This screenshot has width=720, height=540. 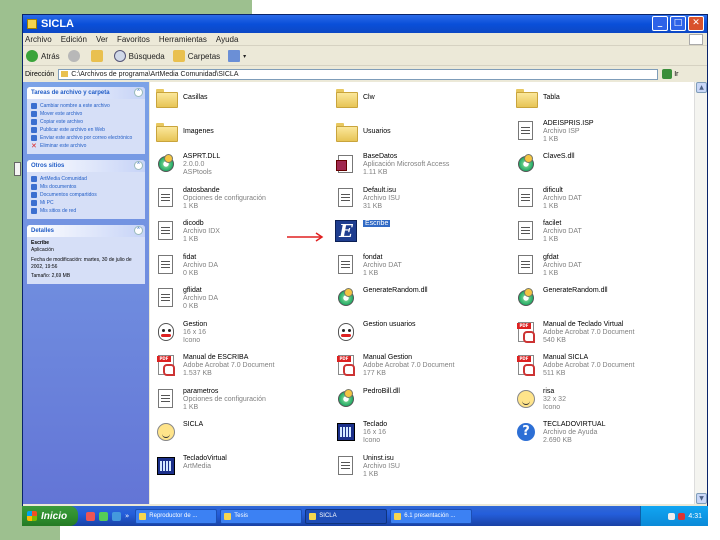 I want to click on scroll-up-button: ▲, so click(x=701, y=87).